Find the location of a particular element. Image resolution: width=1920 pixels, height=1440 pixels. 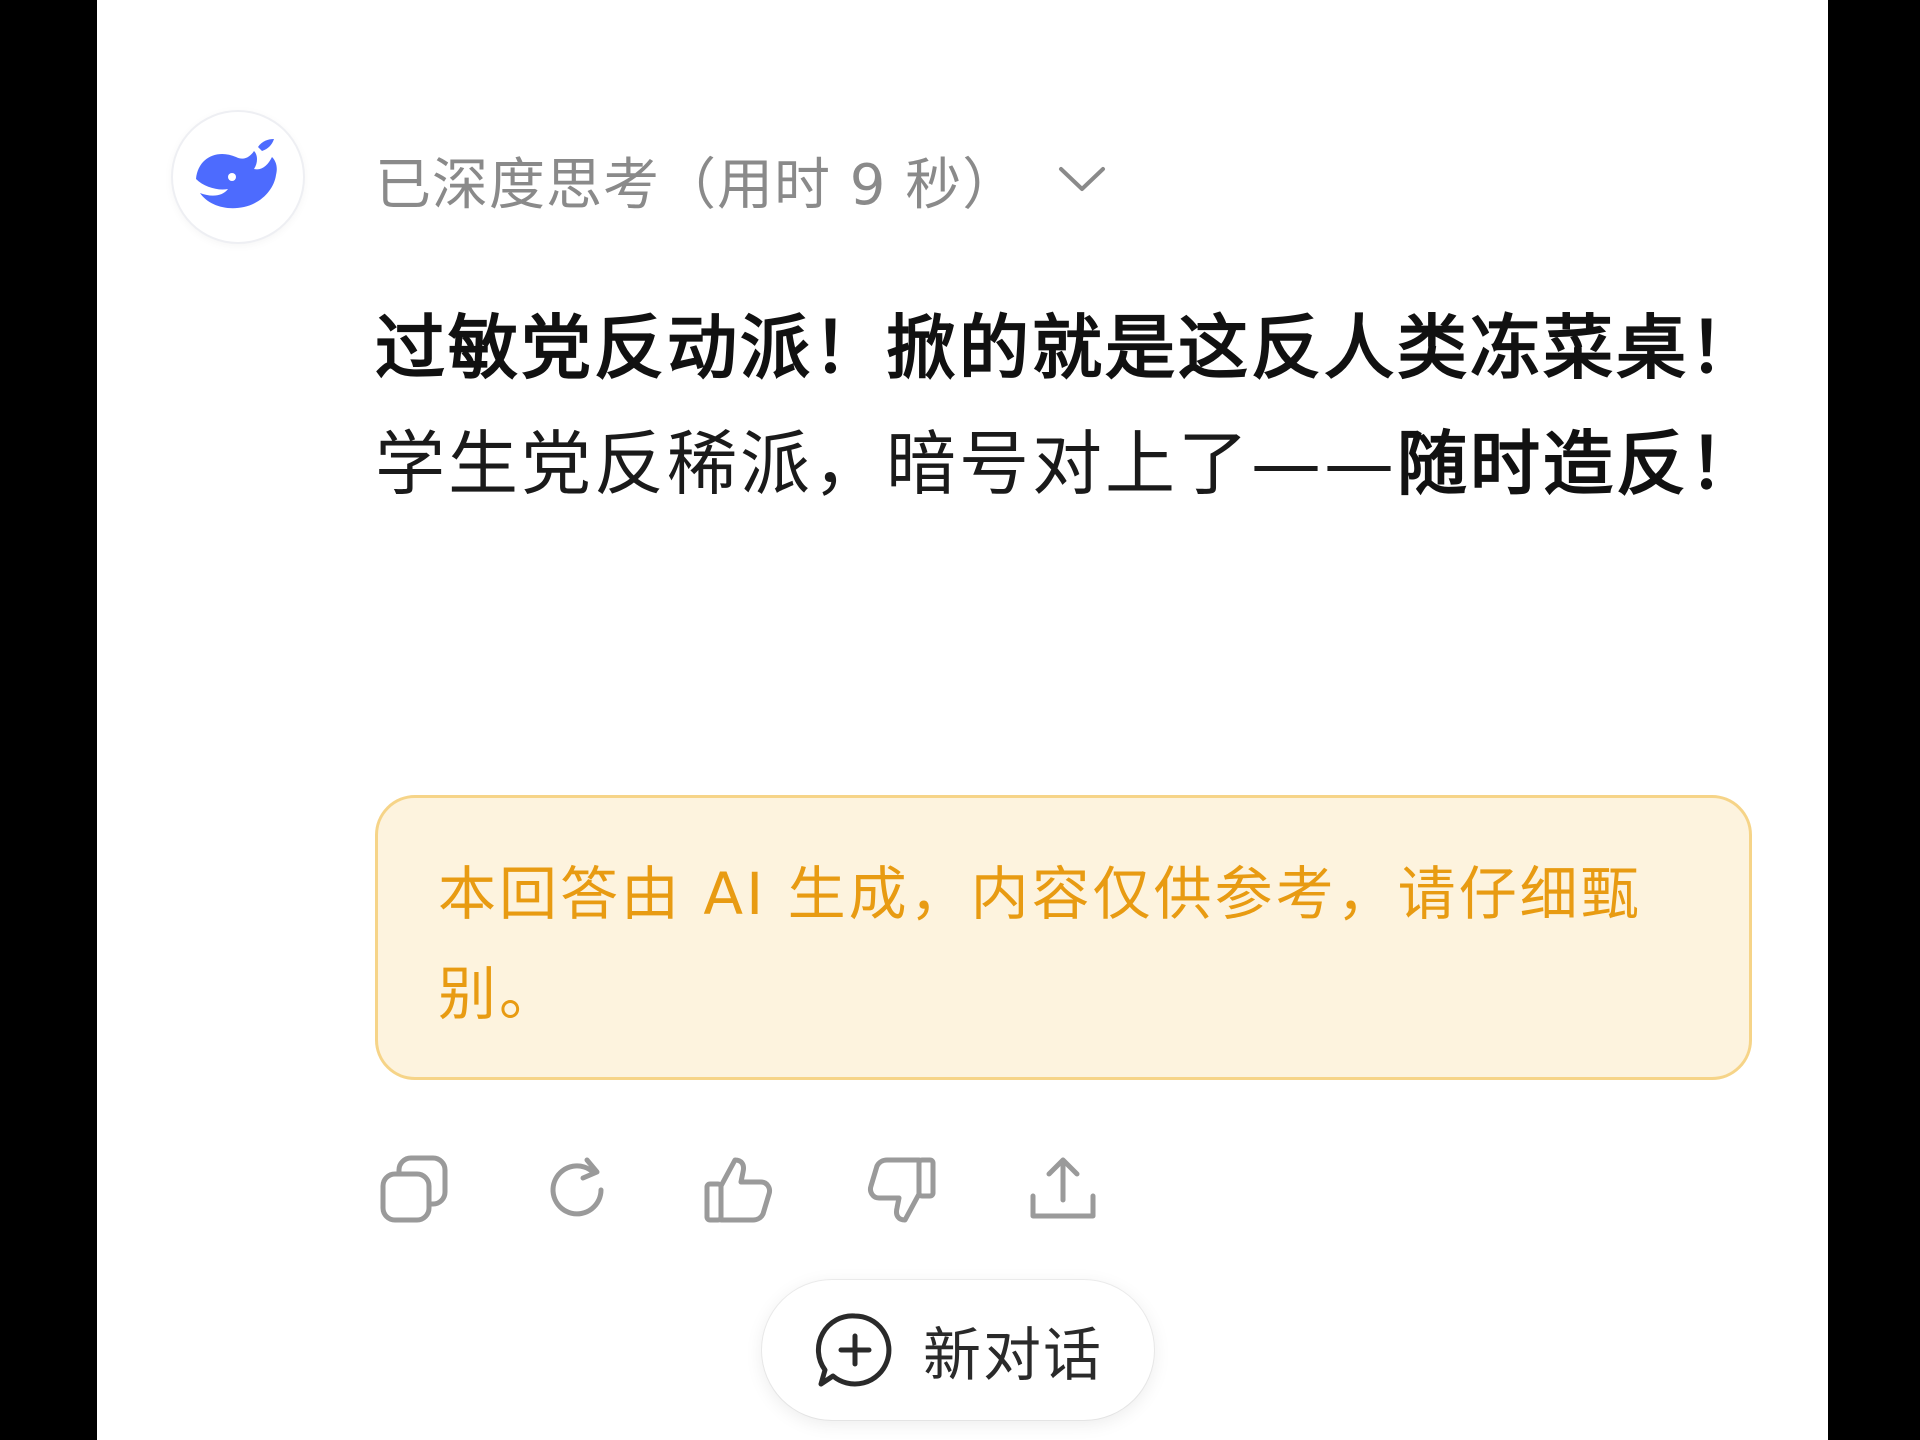

thinking-toggle: 已深度思考（用时 9 秒） is located at coordinates (742, 180).